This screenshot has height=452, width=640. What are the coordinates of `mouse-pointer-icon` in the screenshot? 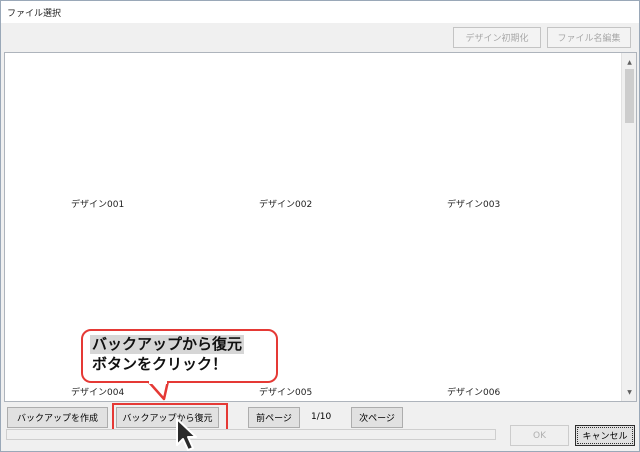 It's located at (186, 434).